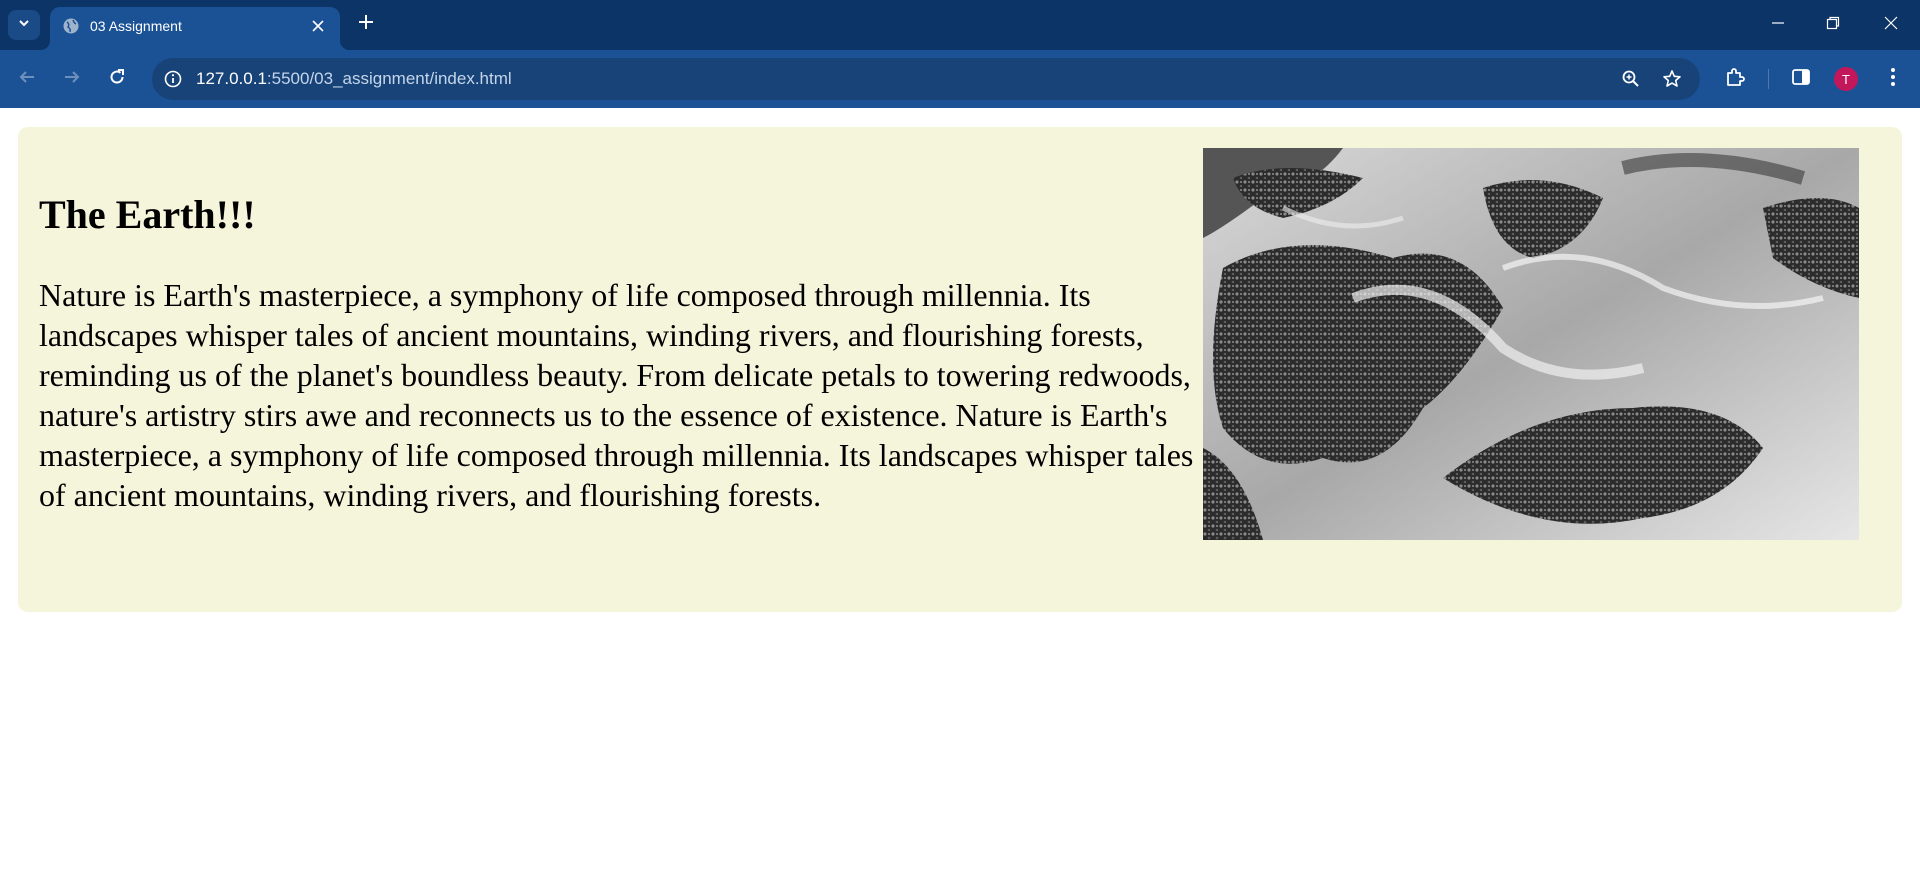 Image resolution: width=1920 pixels, height=883 pixels. I want to click on extensions-button, so click(1735, 79).